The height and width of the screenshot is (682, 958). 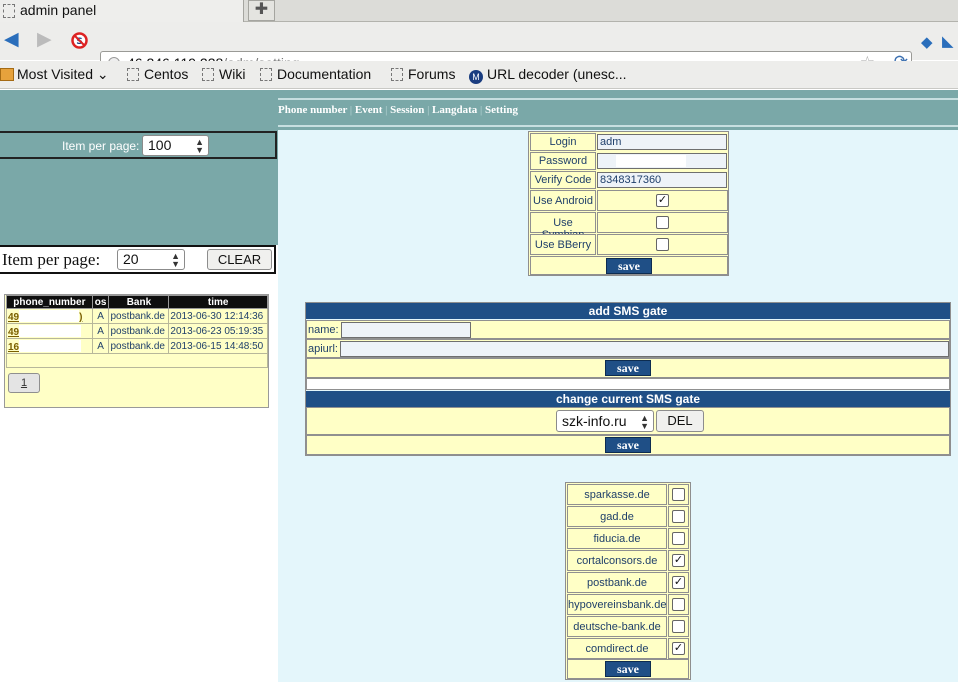 I want to click on use-symbian-checkbox, so click(x=662, y=222).